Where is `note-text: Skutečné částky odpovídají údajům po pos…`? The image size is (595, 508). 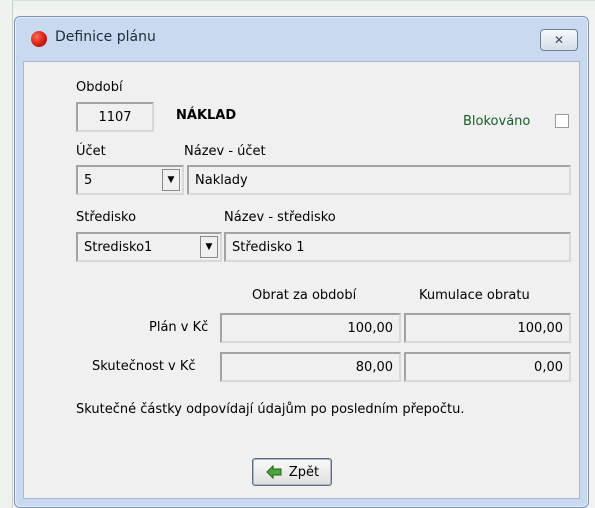
note-text: Skutečné částky odpovídají údajům po pos… is located at coordinates (270, 409).